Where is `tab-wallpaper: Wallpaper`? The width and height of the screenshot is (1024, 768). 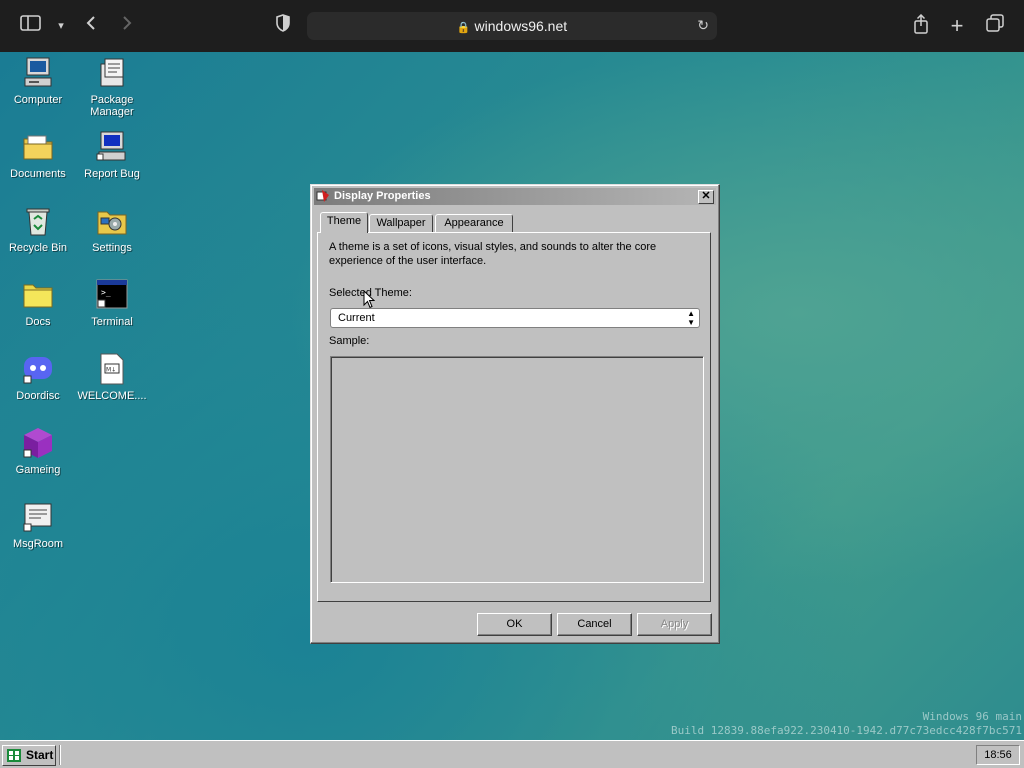 tab-wallpaper: Wallpaper is located at coordinates (401, 223).